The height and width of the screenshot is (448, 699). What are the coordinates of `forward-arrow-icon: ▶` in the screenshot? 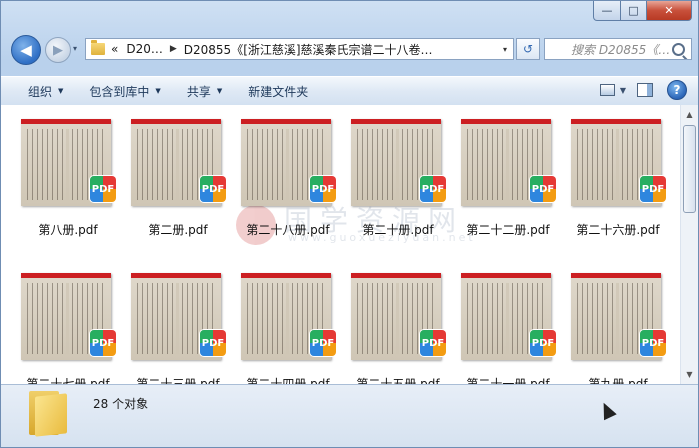 It's located at (58, 50).